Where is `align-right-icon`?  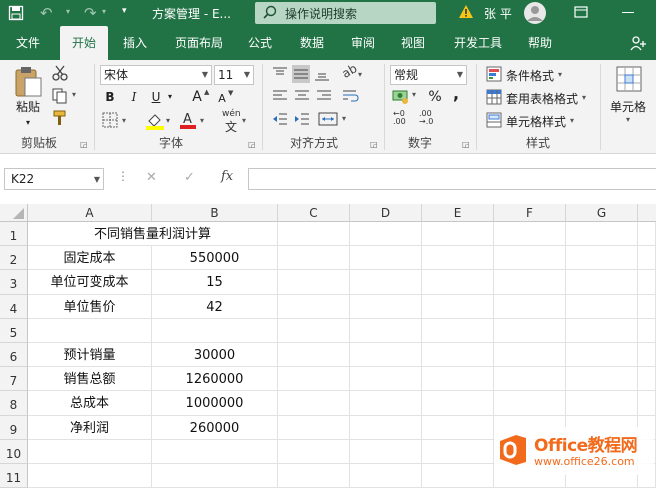 align-right-icon is located at coordinates (324, 96).